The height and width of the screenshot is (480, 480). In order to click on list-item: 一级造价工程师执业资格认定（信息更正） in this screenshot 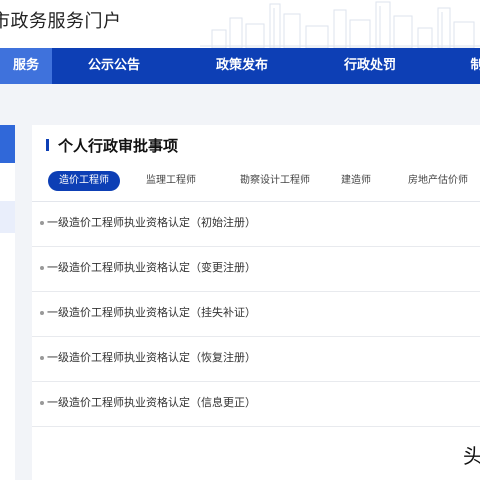, I will do `click(256, 404)`.